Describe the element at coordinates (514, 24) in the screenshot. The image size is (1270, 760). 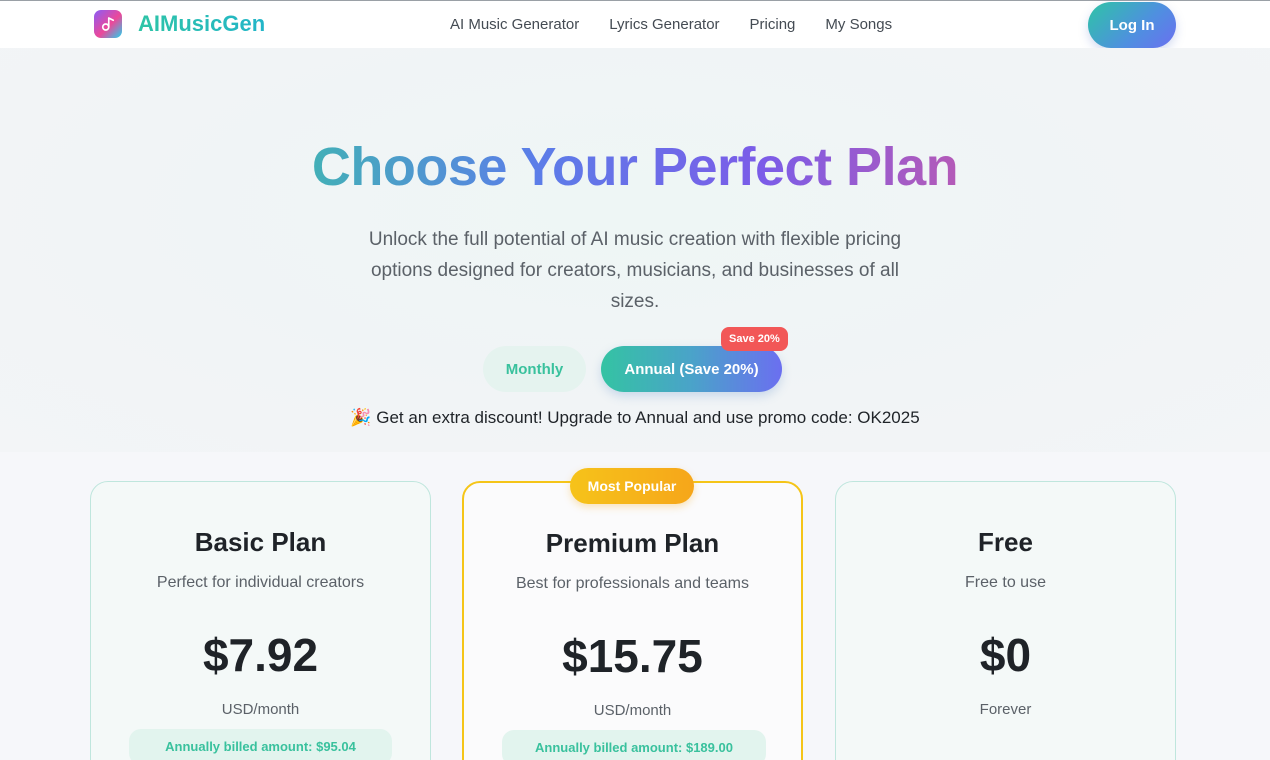
I see `nav-ai-music-generator: AI Music Generator` at that location.